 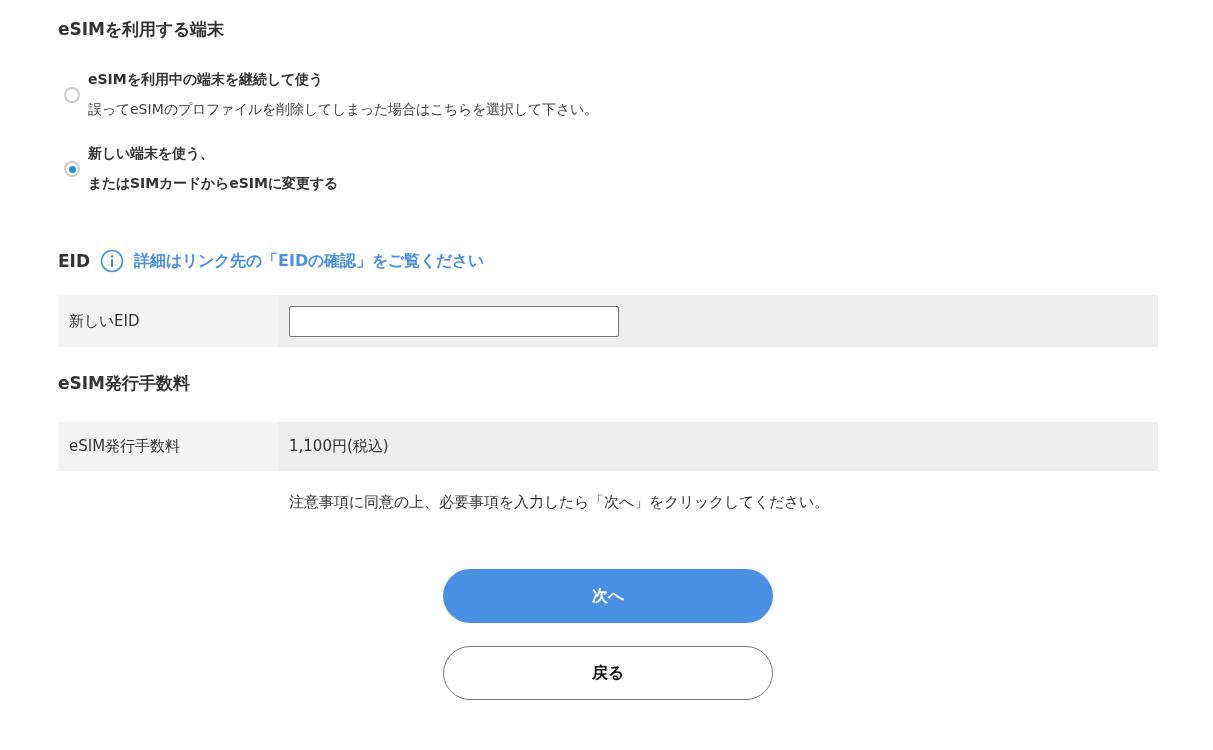 What do you see at coordinates (141, 29) in the screenshot?
I see `section-title: eSIMを利用する端末` at bounding box center [141, 29].